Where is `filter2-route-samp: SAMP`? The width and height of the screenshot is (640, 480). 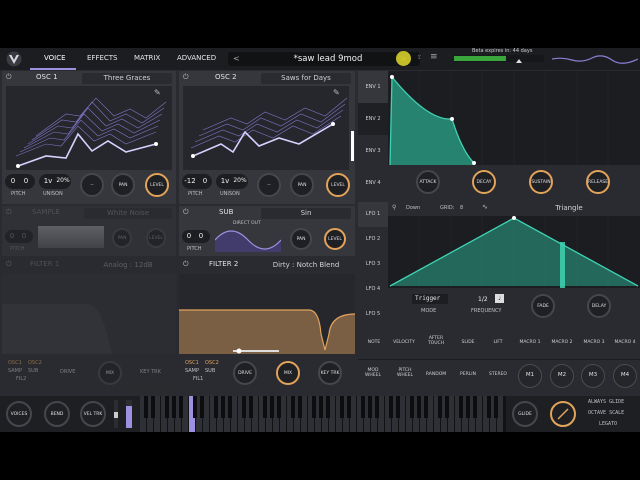 filter2-route-samp: SAMP is located at coordinates (192, 371).